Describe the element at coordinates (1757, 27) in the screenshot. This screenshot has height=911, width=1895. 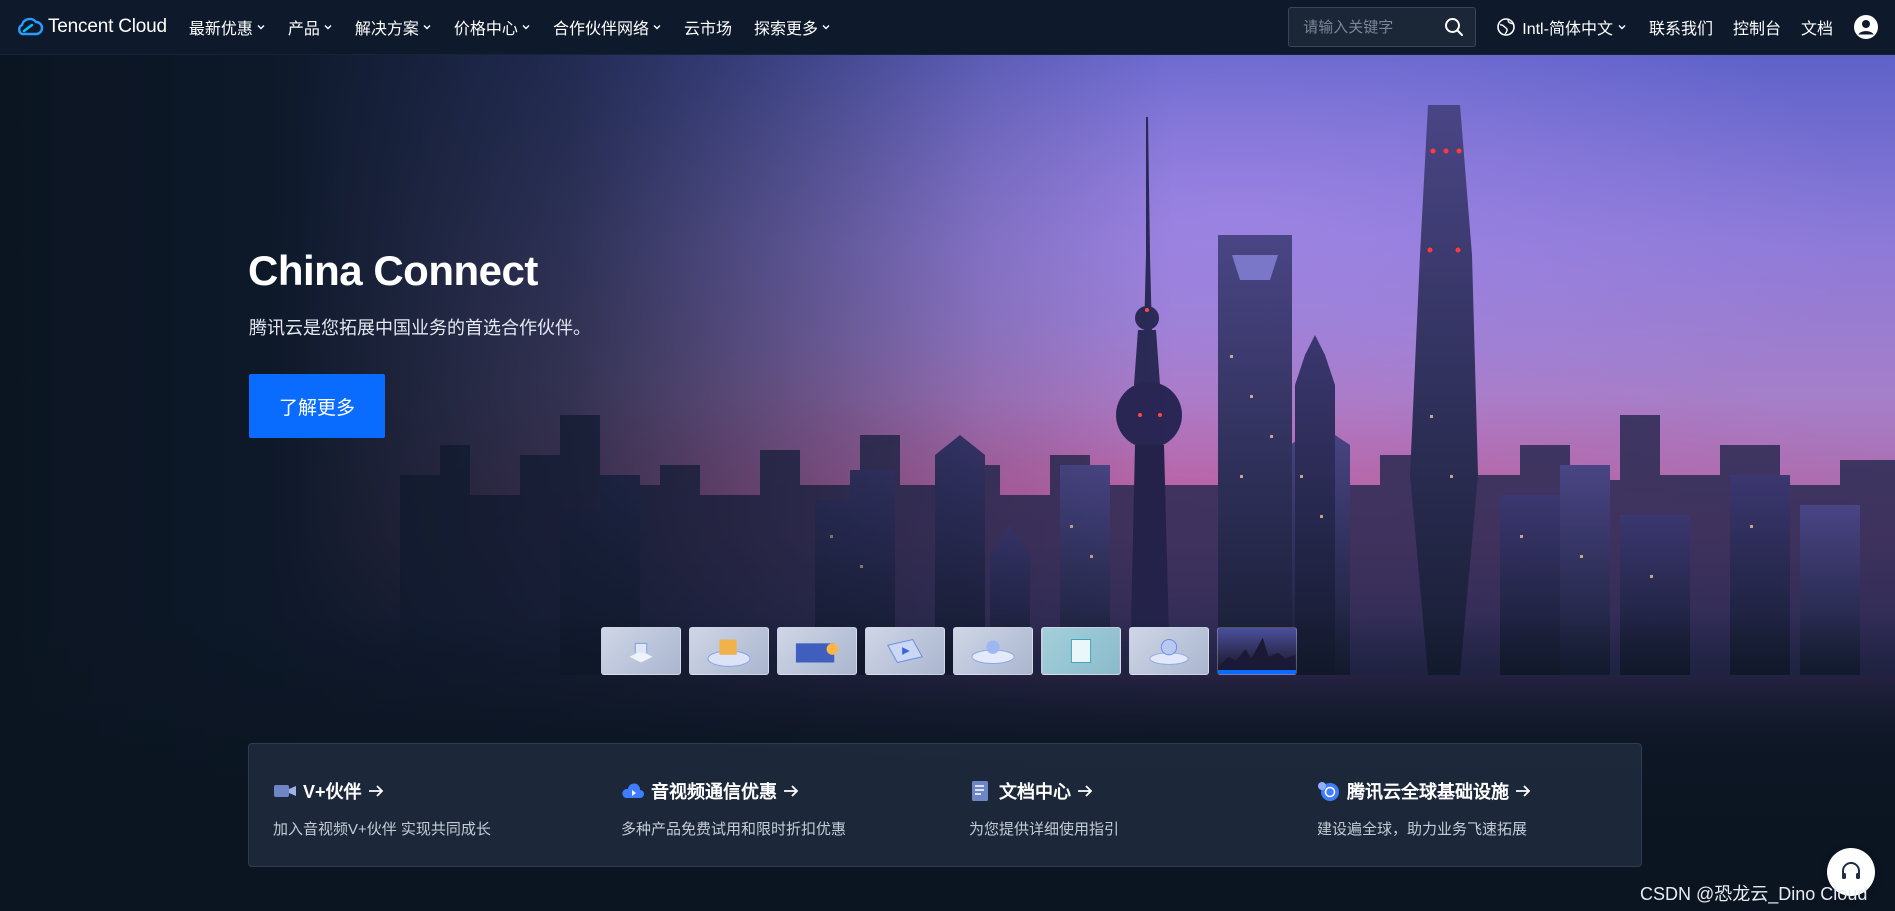
I see `console-link: 控制台` at that location.